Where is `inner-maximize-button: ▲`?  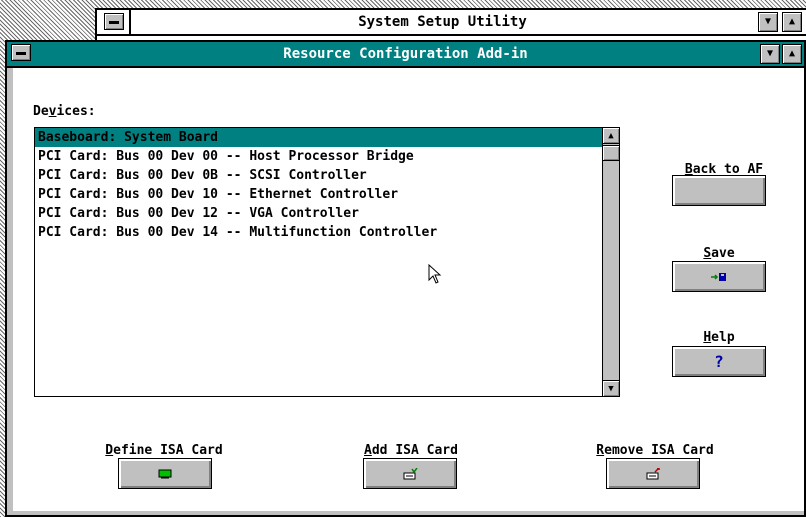
inner-maximize-button: ▲ is located at coordinates (792, 54).